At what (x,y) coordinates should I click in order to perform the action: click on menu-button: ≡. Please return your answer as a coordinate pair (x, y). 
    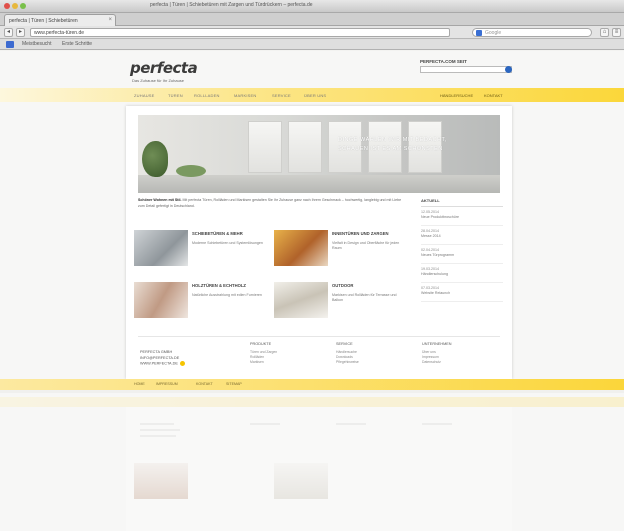
    Looking at the image, I should click on (616, 32).